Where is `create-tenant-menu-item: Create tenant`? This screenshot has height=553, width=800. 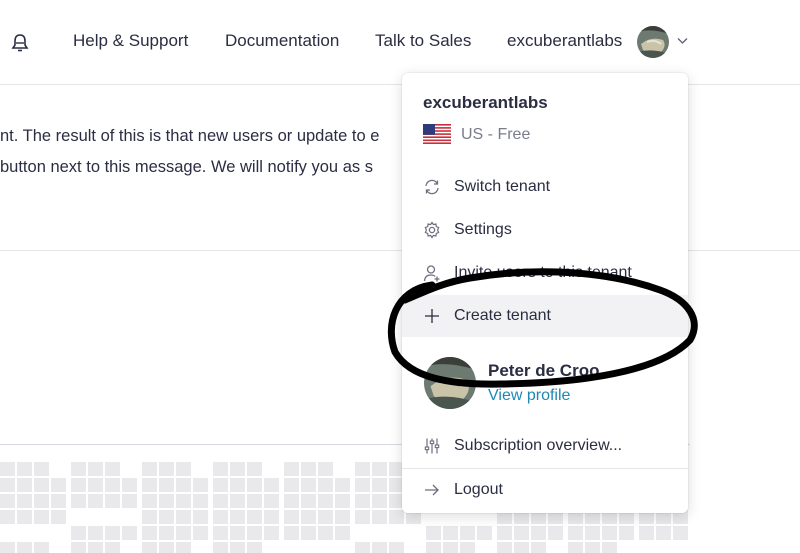 create-tenant-menu-item: Create tenant is located at coordinates (545, 316).